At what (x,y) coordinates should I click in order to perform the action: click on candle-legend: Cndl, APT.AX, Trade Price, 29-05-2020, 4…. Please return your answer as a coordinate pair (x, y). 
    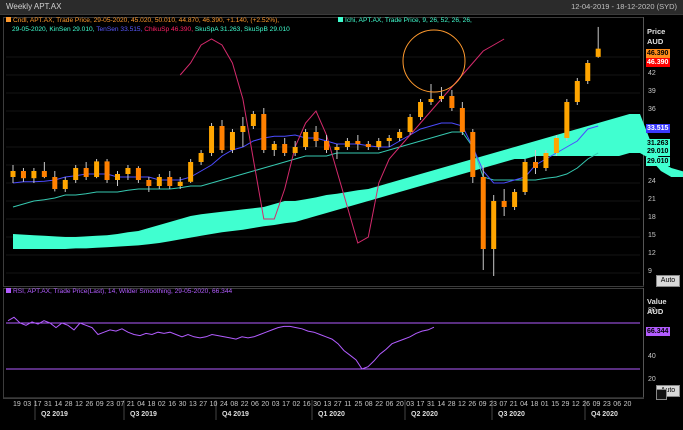
    Looking at the image, I should click on (142, 20).